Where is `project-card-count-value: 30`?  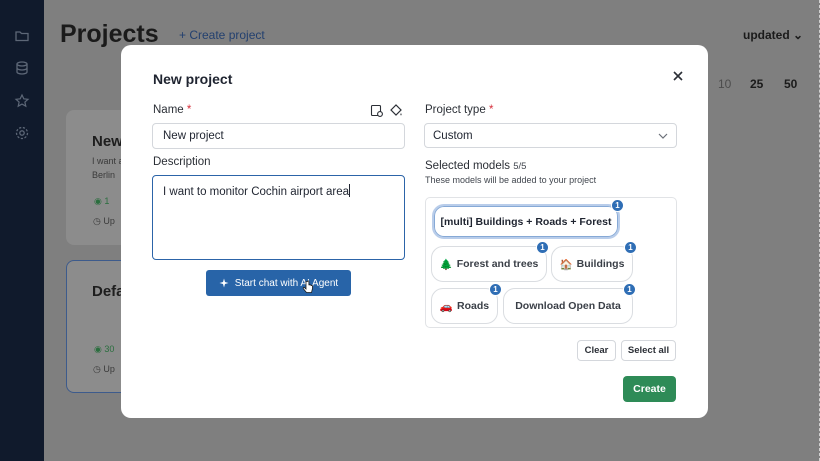
project-card-count-value: 30 is located at coordinates (109, 349).